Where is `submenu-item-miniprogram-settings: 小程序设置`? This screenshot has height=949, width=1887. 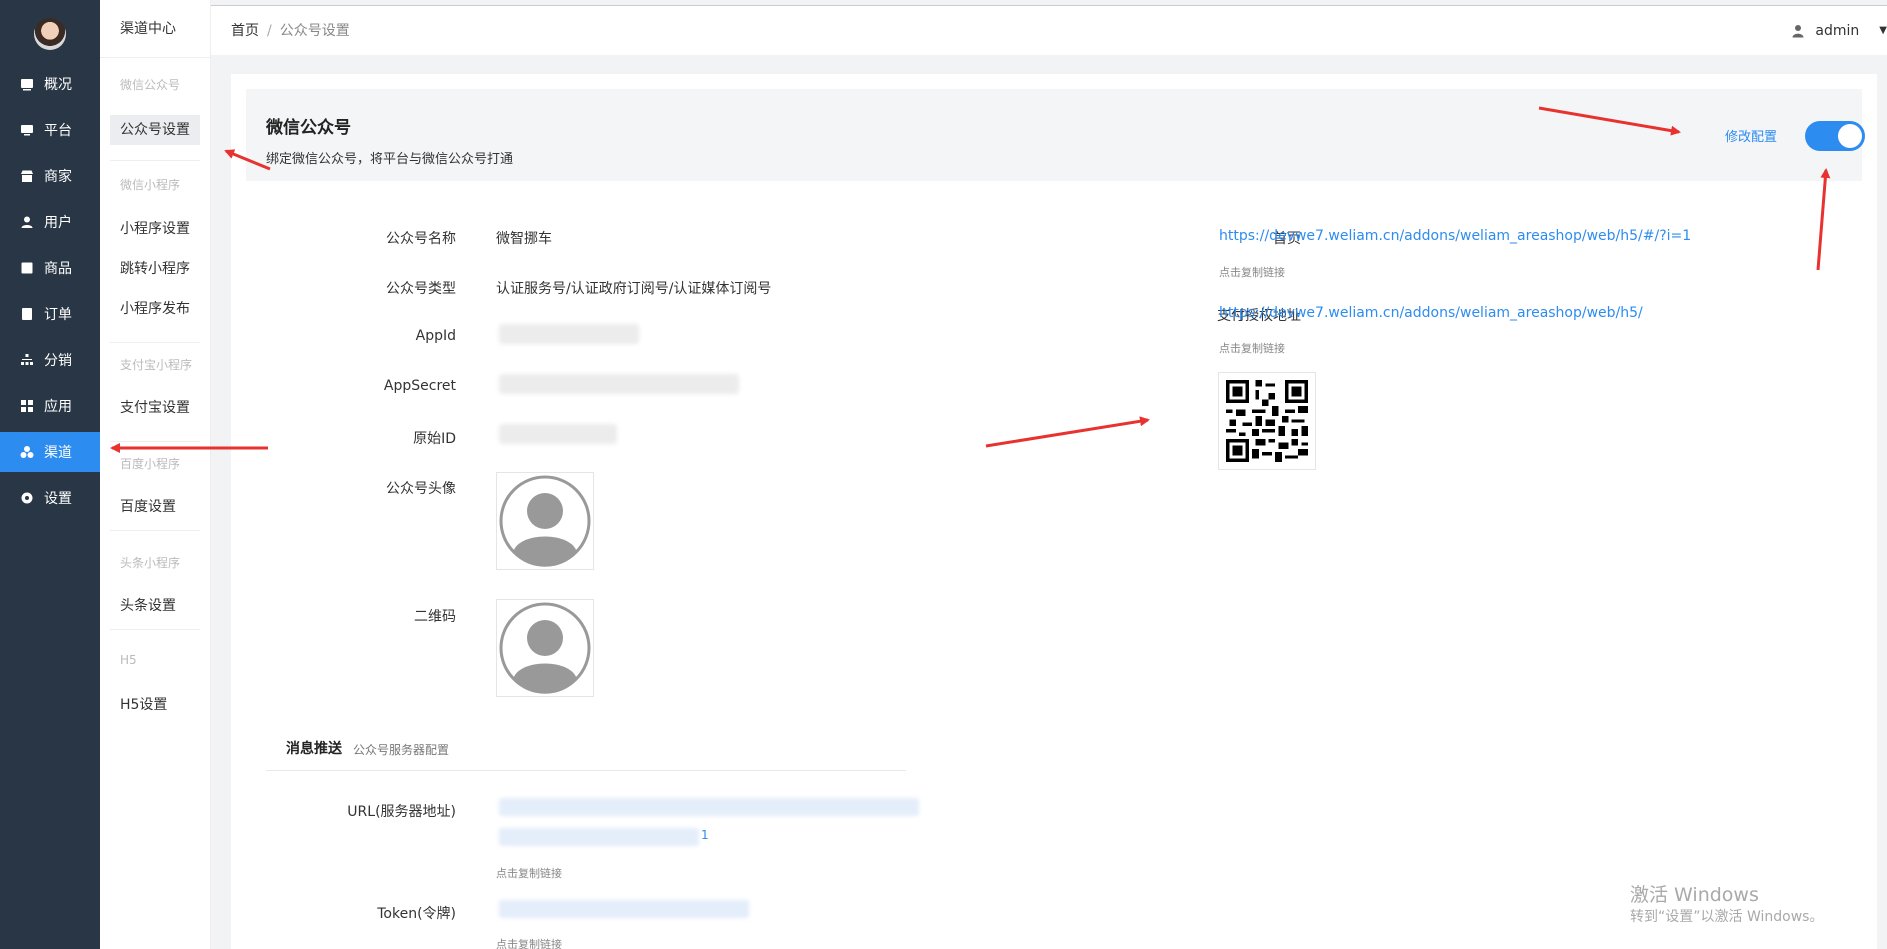
submenu-item-miniprogram-settings: 小程序设置 is located at coordinates (155, 229).